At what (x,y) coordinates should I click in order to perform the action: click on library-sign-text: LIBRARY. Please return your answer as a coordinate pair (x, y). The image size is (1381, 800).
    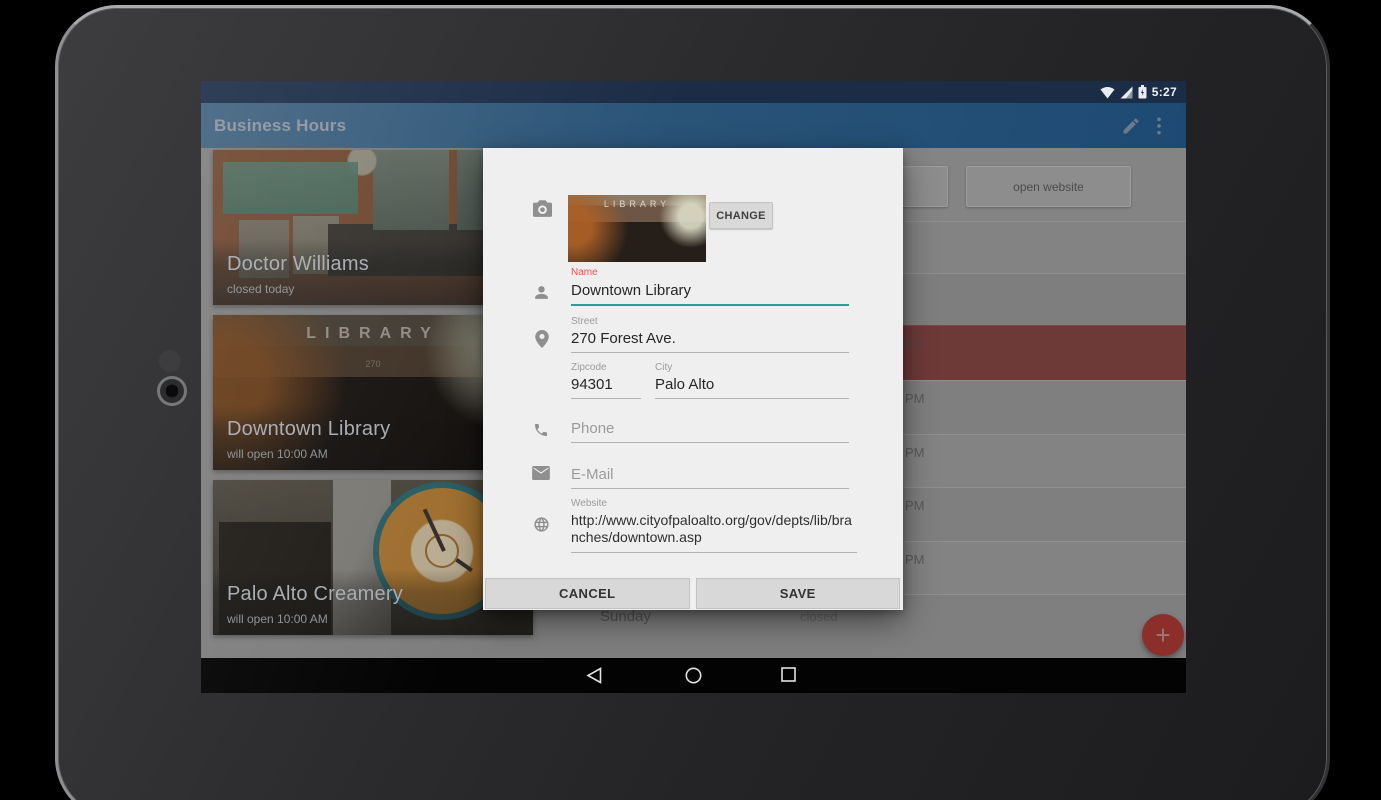
    Looking at the image, I should click on (637, 204).